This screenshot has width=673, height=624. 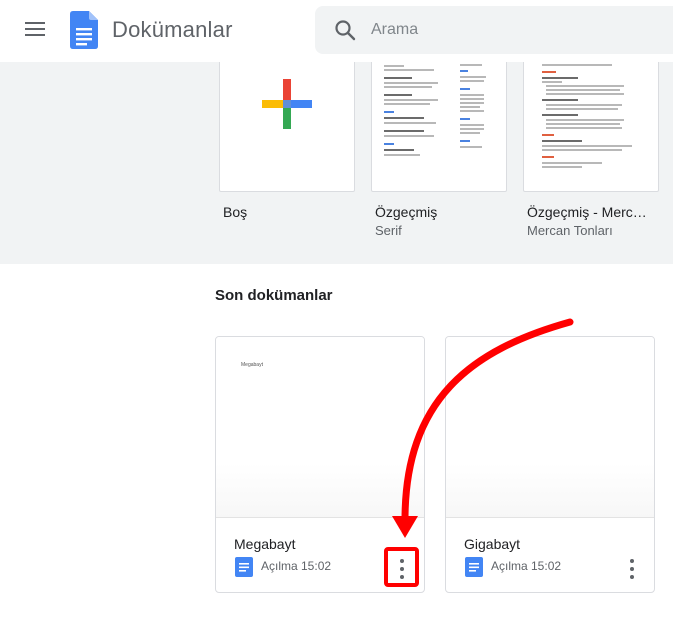 I want to click on search-input, so click(x=511, y=30).